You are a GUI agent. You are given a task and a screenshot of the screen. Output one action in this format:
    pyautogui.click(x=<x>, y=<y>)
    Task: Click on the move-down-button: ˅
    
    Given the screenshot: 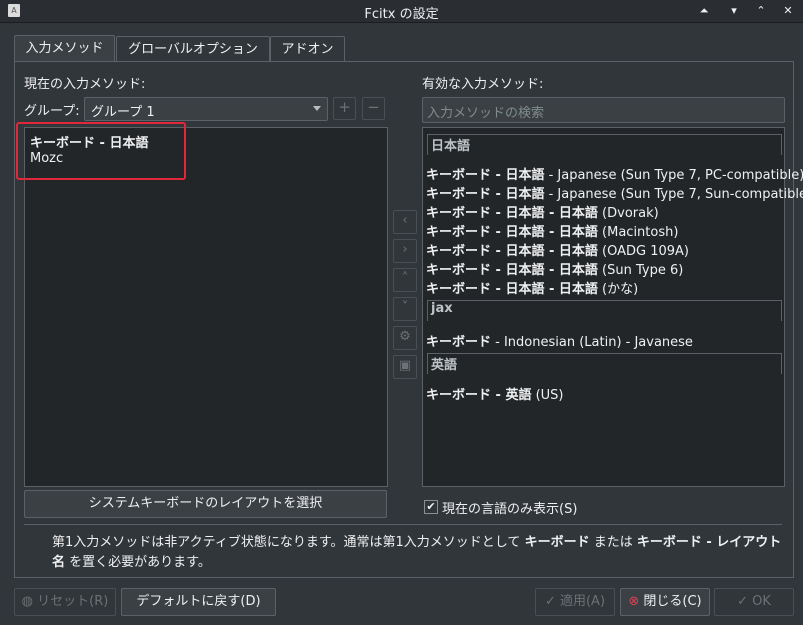 What is the action you would take?
    pyautogui.click(x=405, y=309)
    